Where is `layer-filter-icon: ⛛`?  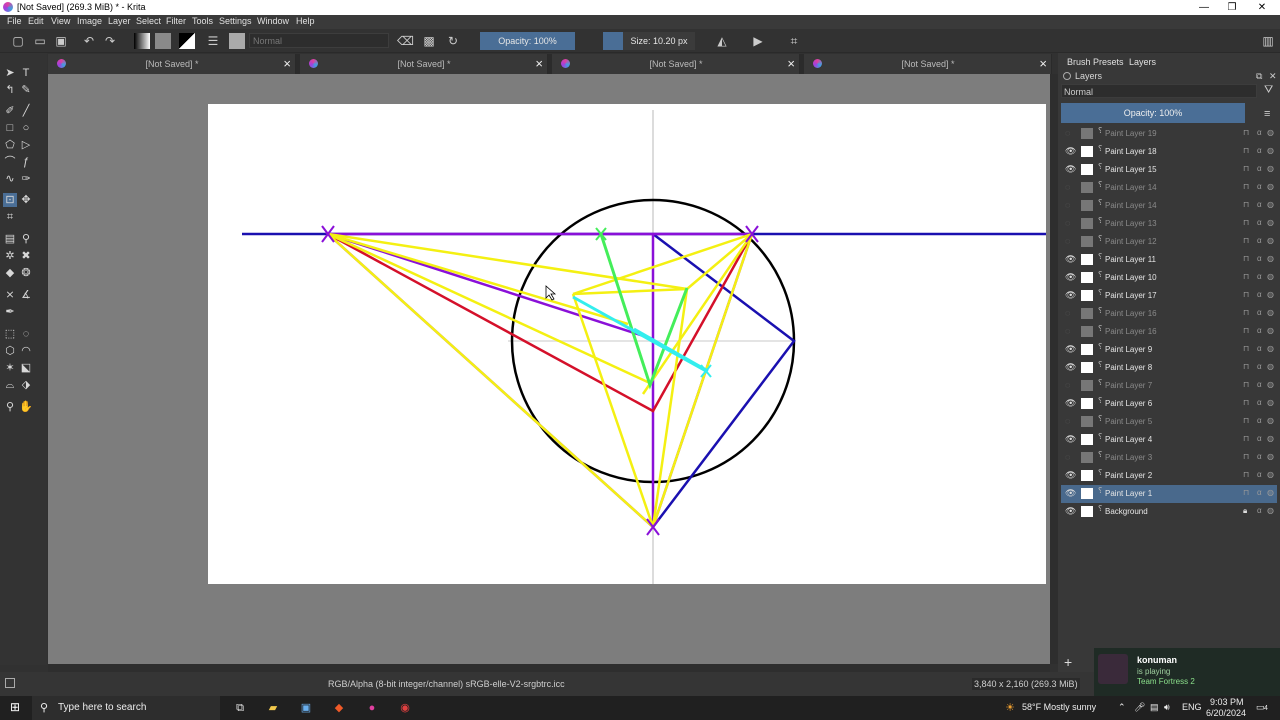
layer-filter-icon: ⛛ is located at coordinates (1268, 90).